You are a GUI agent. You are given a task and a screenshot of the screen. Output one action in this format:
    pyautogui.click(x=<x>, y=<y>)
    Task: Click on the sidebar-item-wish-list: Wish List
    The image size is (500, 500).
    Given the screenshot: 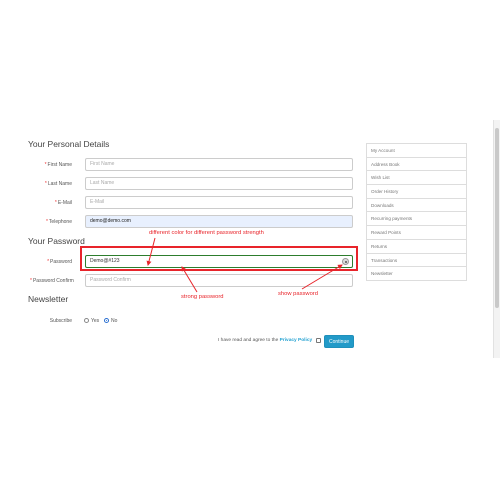 What is the action you would take?
    pyautogui.click(x=416, y=178)
    